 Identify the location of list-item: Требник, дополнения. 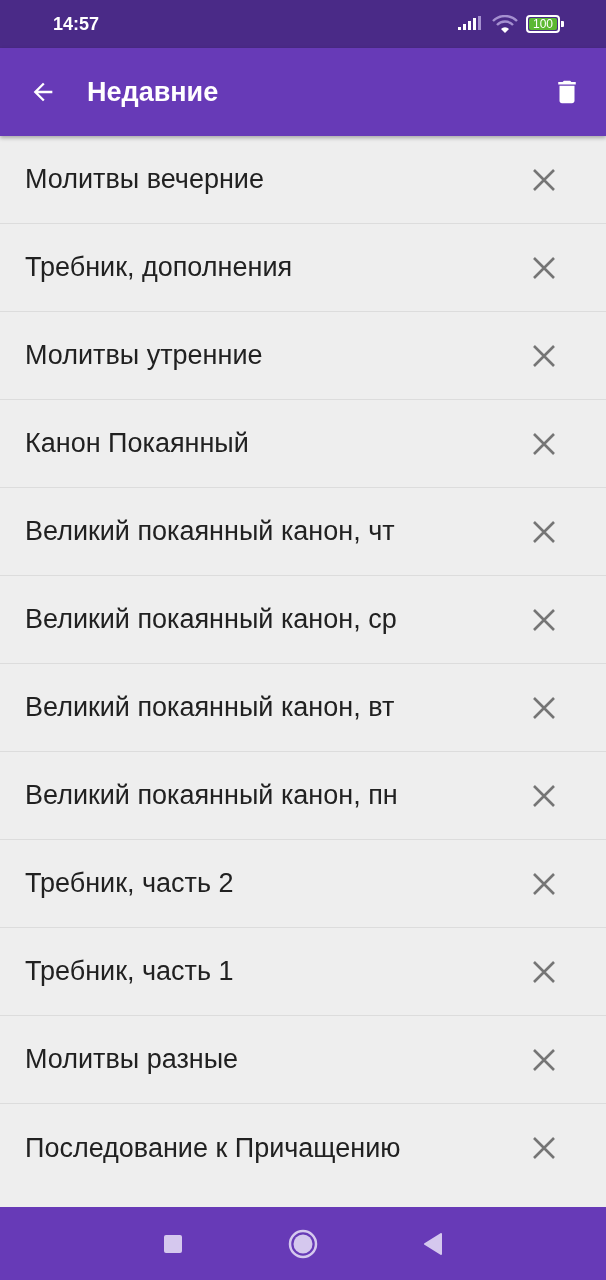
(303, 268).